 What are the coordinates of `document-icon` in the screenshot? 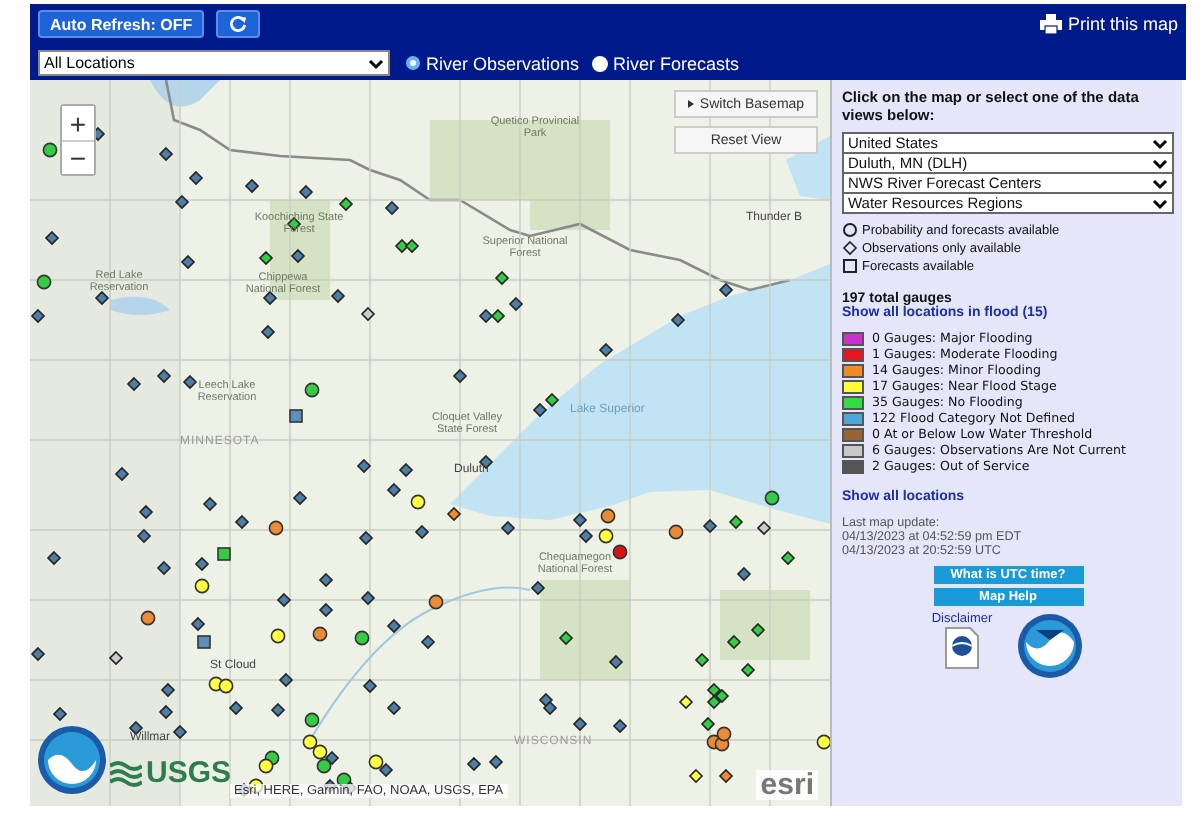 It's located at (962, 648).